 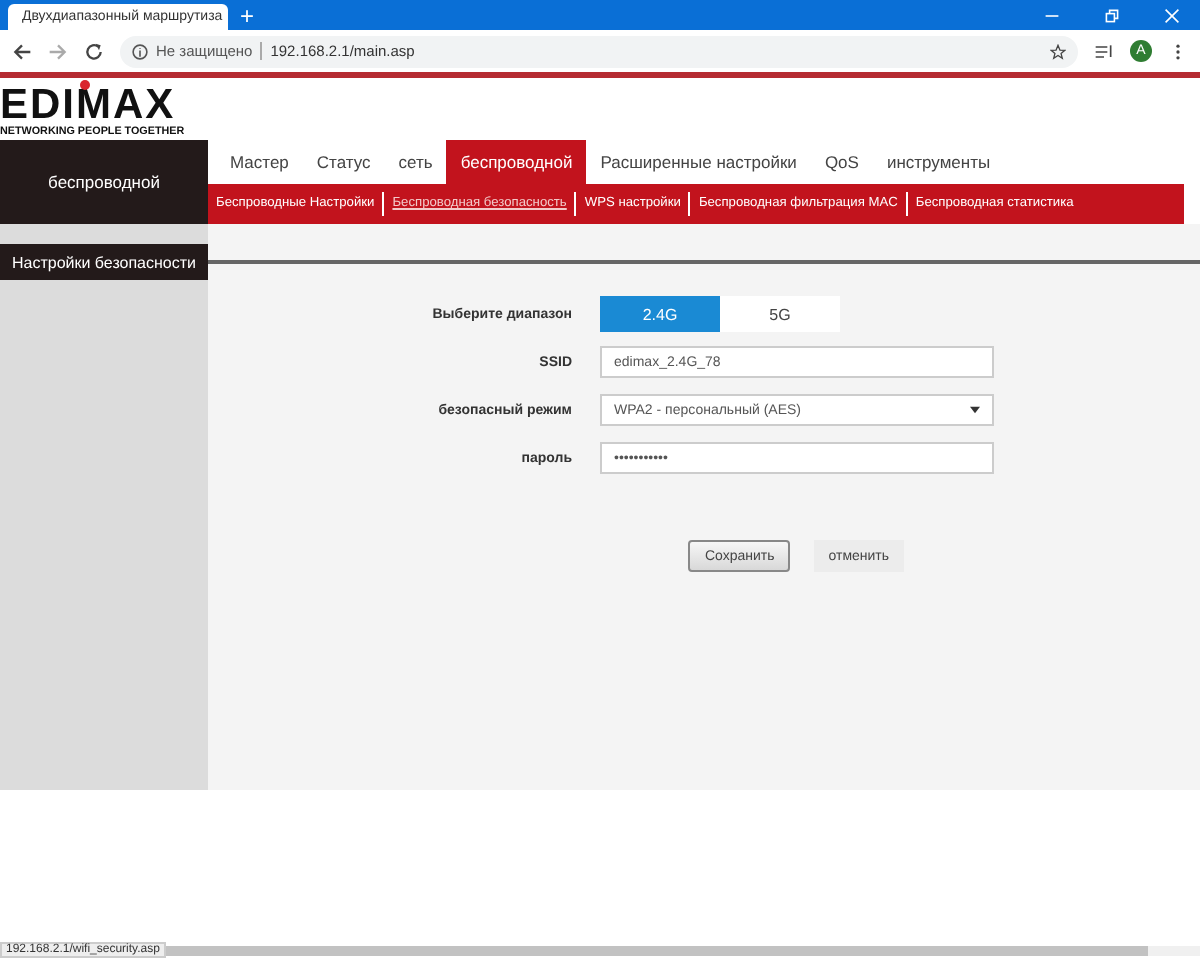 I want to click on back-icon, so click(x=22, y=51).